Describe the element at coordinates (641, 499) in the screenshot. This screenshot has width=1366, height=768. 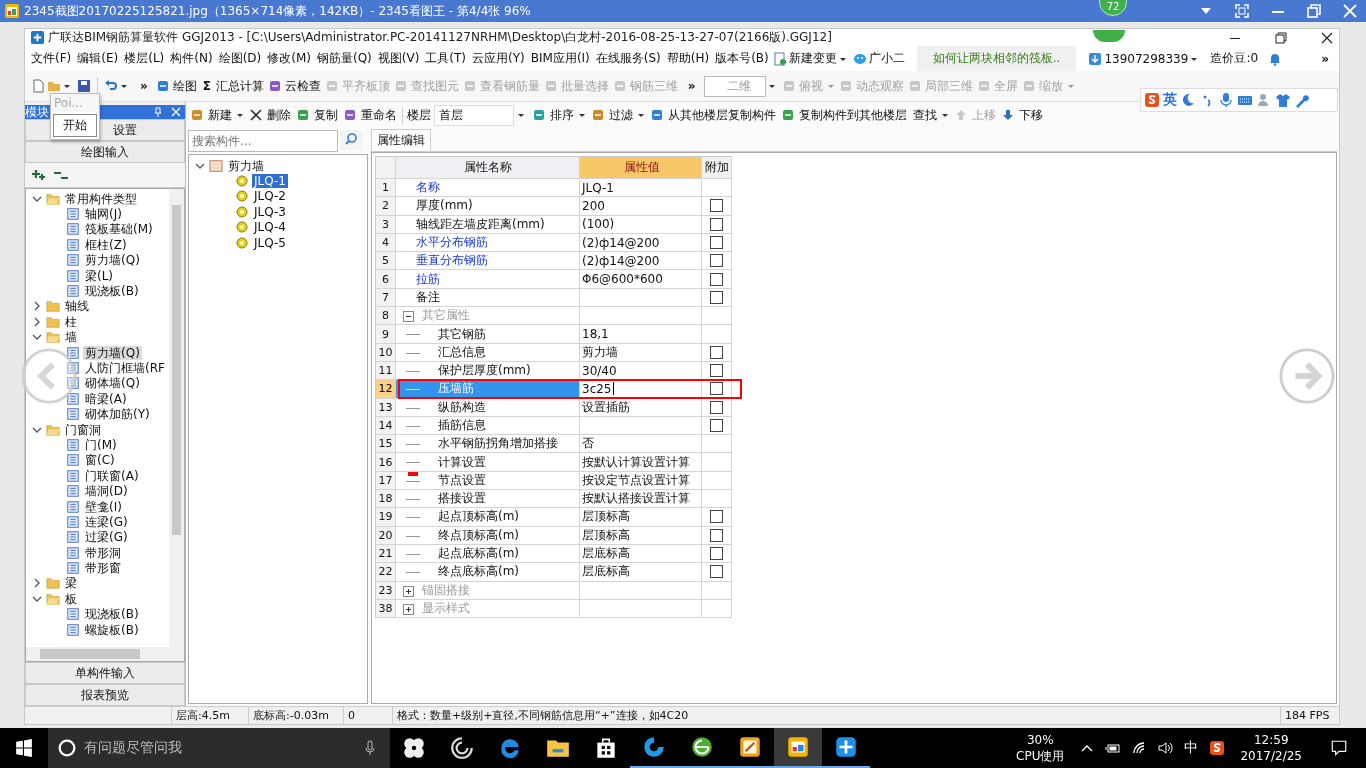
I see `property-value: 按默认搭接设置计算` at that location.